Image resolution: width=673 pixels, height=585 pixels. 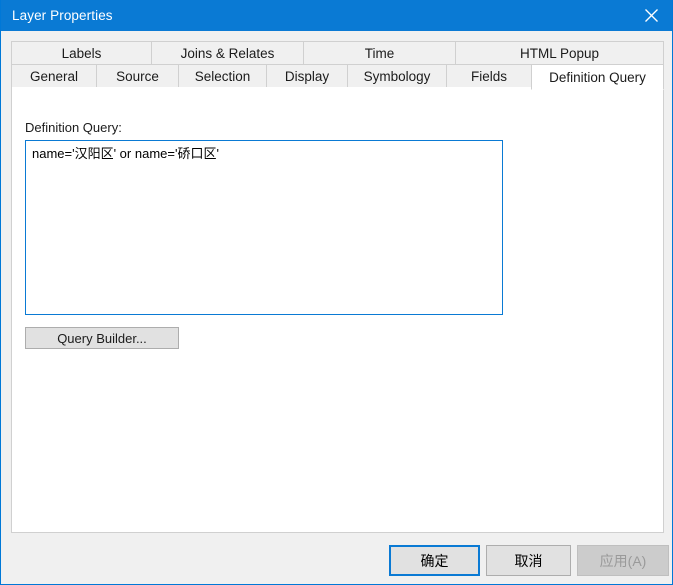 I want to click on tab-label: Labels, so click(x=81, y=53).